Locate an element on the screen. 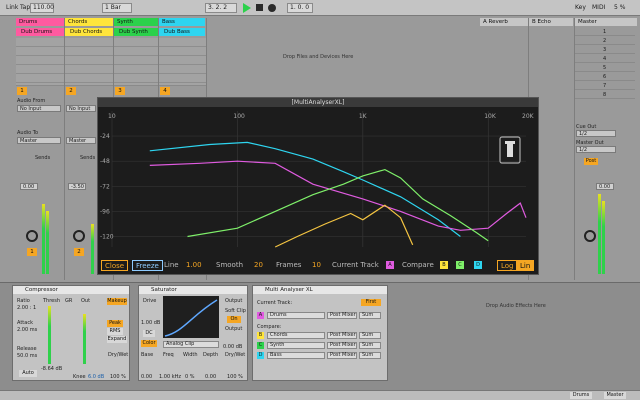  color-button: Color is located at coordinates (149, 343).